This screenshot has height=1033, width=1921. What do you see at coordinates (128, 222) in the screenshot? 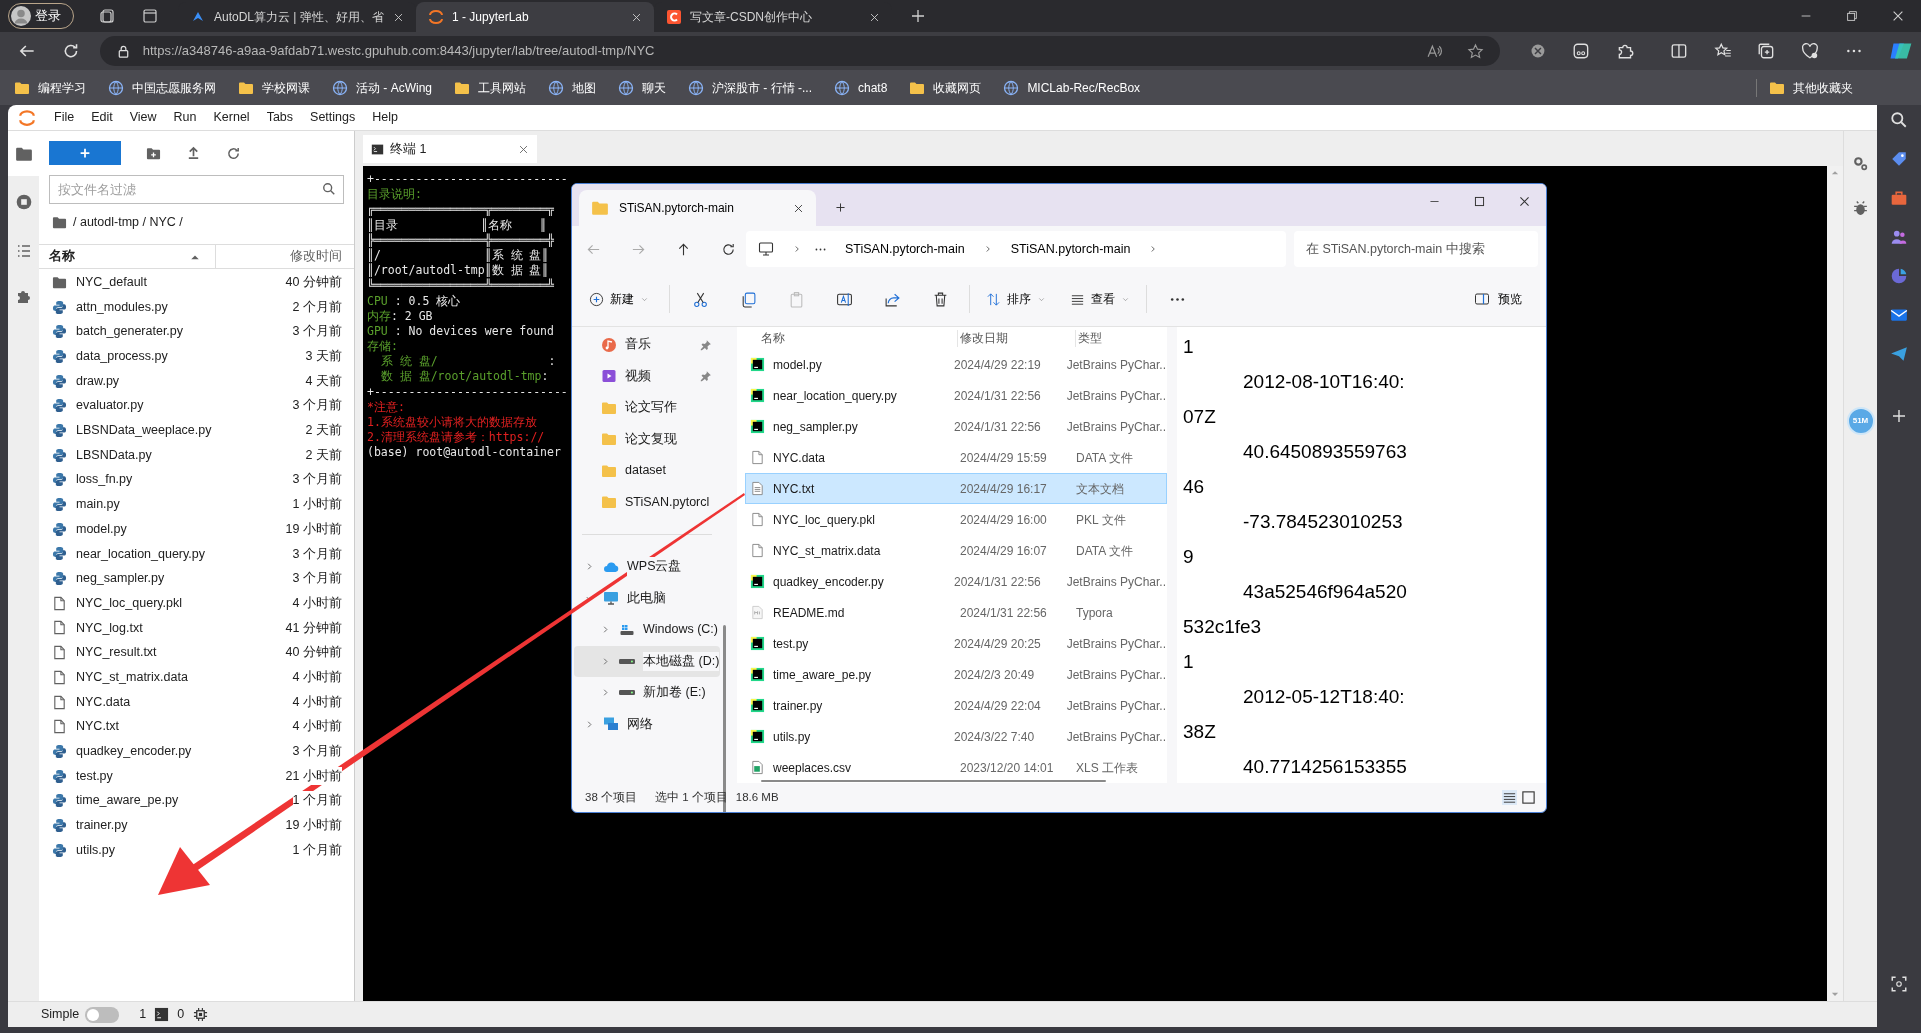
I see `breadcrumb: / autodl-tmp / NYC /` at bounding box center [128, 222].